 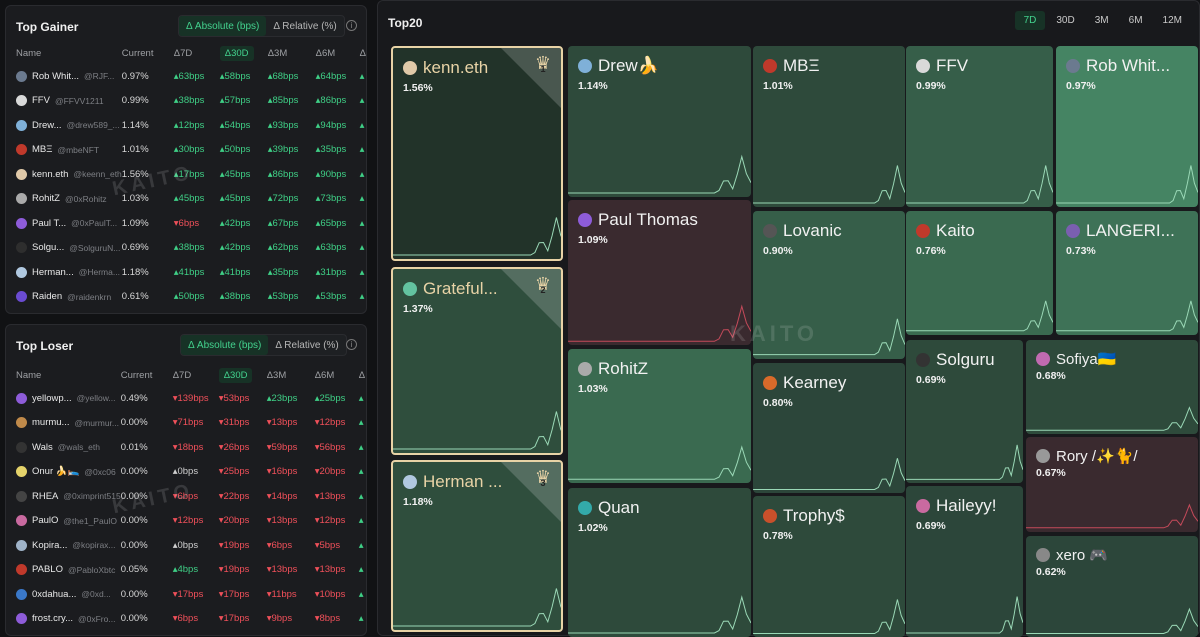 What do you see at coordinates (477, 546) in the screenshot?
I see `treemap-cell: Herman ... 1.18% ♛ 3` at bounding box center [477, 546].